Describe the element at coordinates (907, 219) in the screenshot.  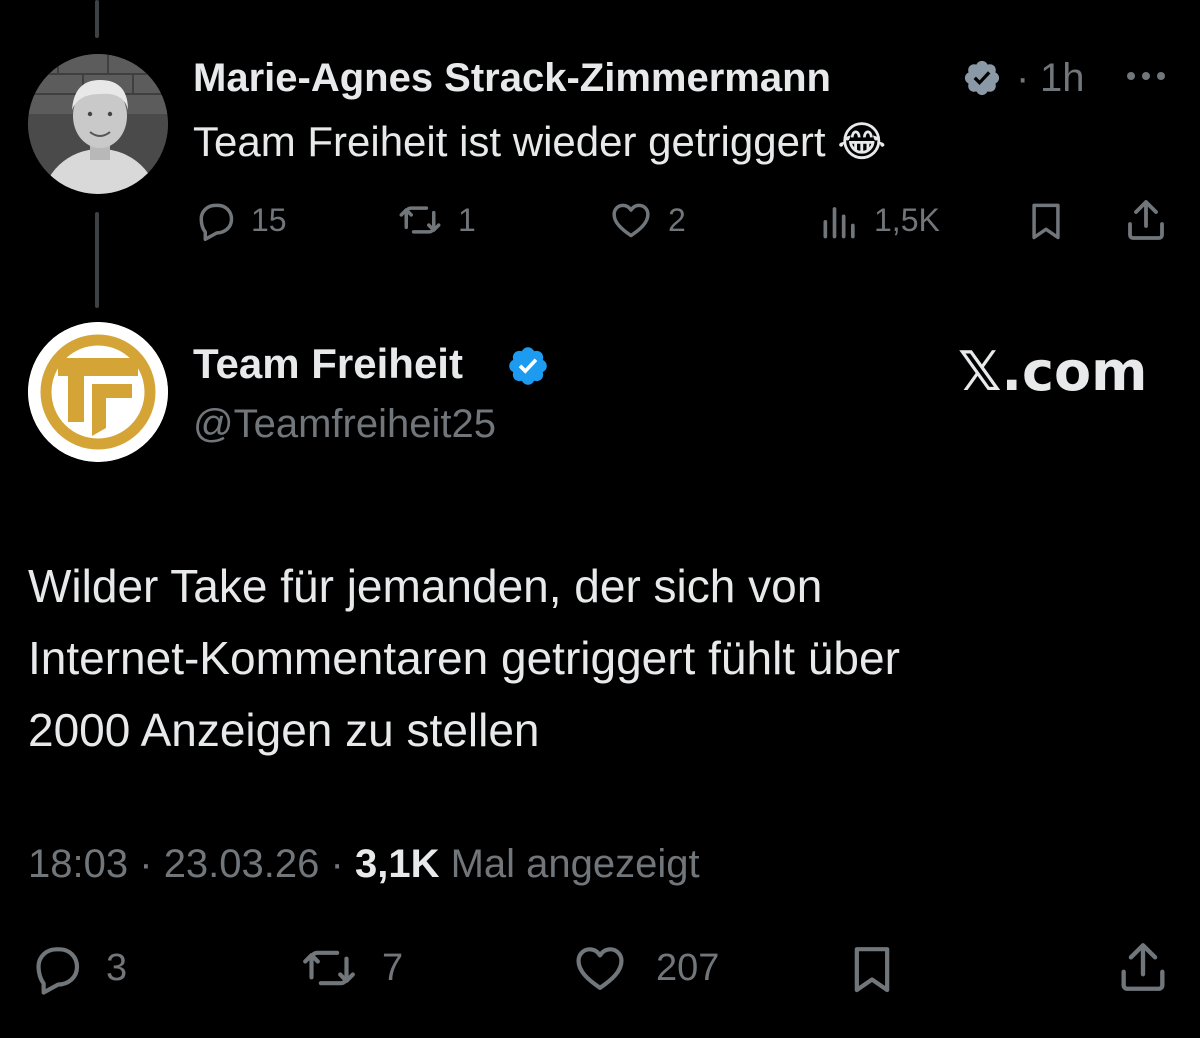
I see `parent-views-count: 1,5K` at that location.